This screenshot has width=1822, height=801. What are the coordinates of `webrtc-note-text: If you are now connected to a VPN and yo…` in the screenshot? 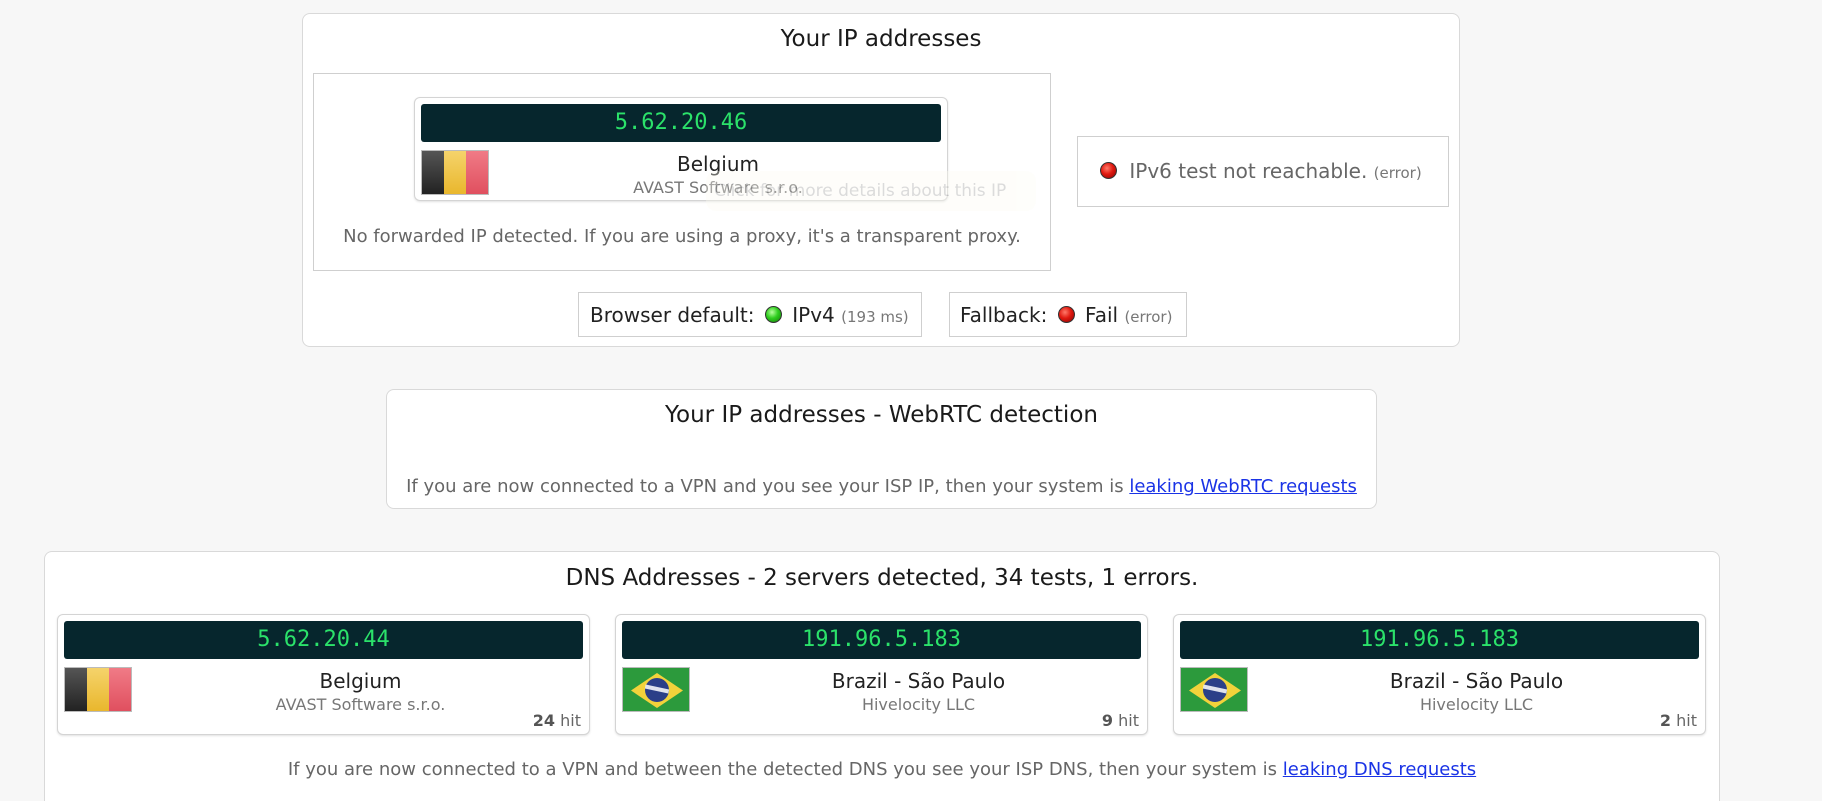 It's located at (768, 486).